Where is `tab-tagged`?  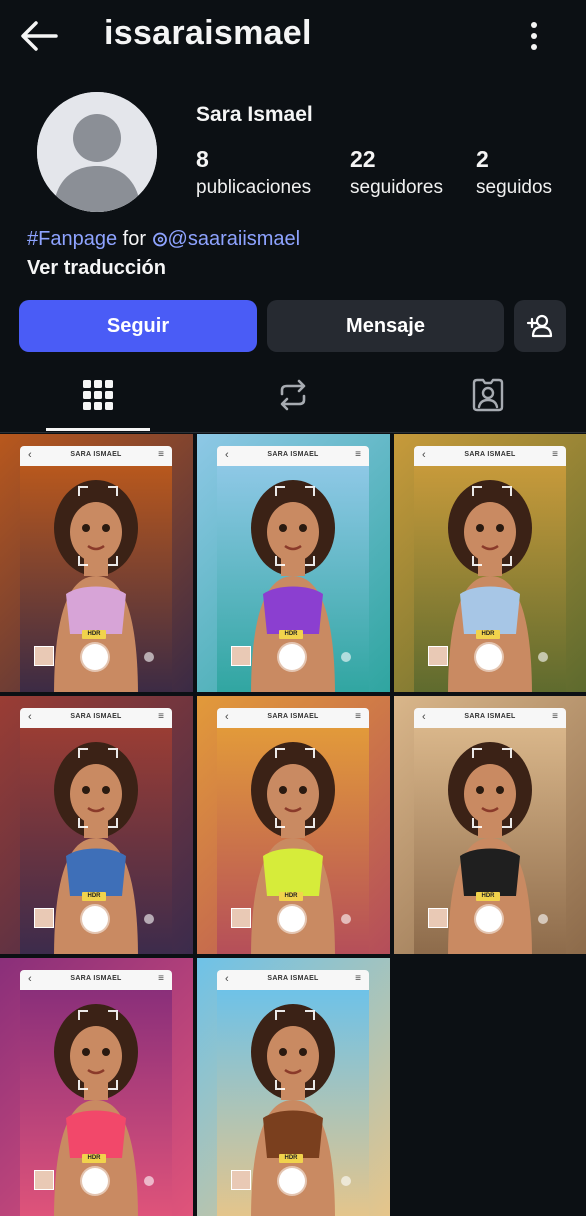
tab-tagged is located at coordinates (487, 395).